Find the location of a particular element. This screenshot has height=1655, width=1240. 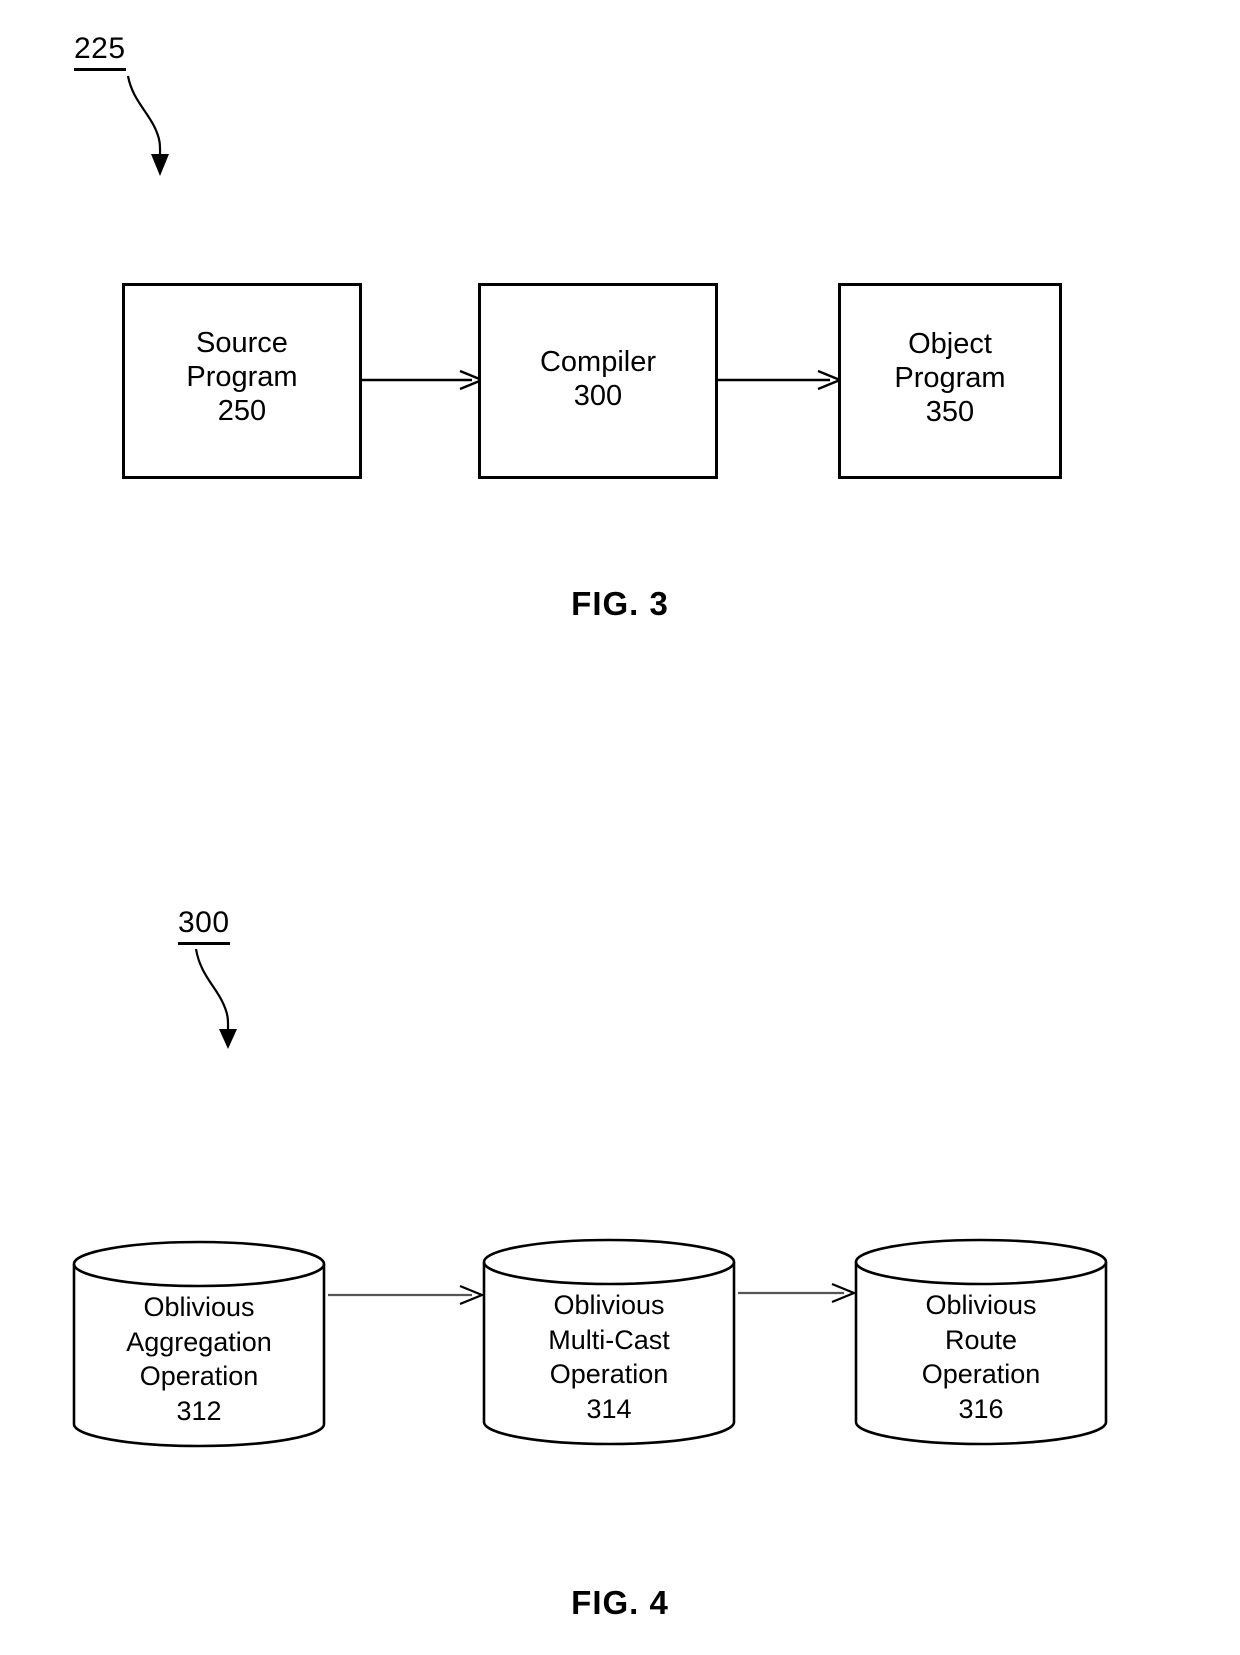

cylinder-multicast-line-2: Multi-Cast is located at coordinates (609, 1339).